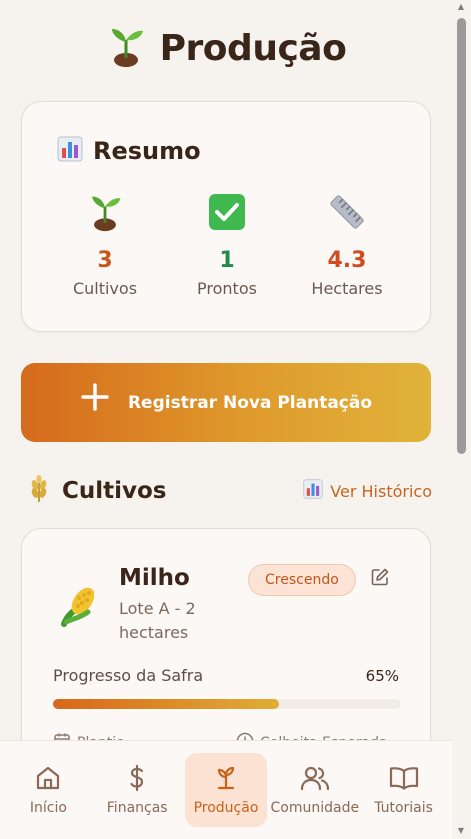 Image resolution: width=471 pixels, height=839 pixels. I want to click on home-icon, so click(48, 778).